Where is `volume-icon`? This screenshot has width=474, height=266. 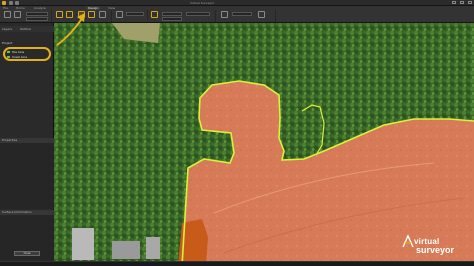 volume-icon is located at coordinates (154, 14).